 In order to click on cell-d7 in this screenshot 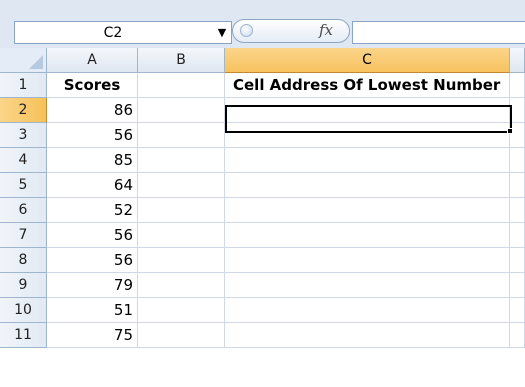, I will do `click(517, 235)`.